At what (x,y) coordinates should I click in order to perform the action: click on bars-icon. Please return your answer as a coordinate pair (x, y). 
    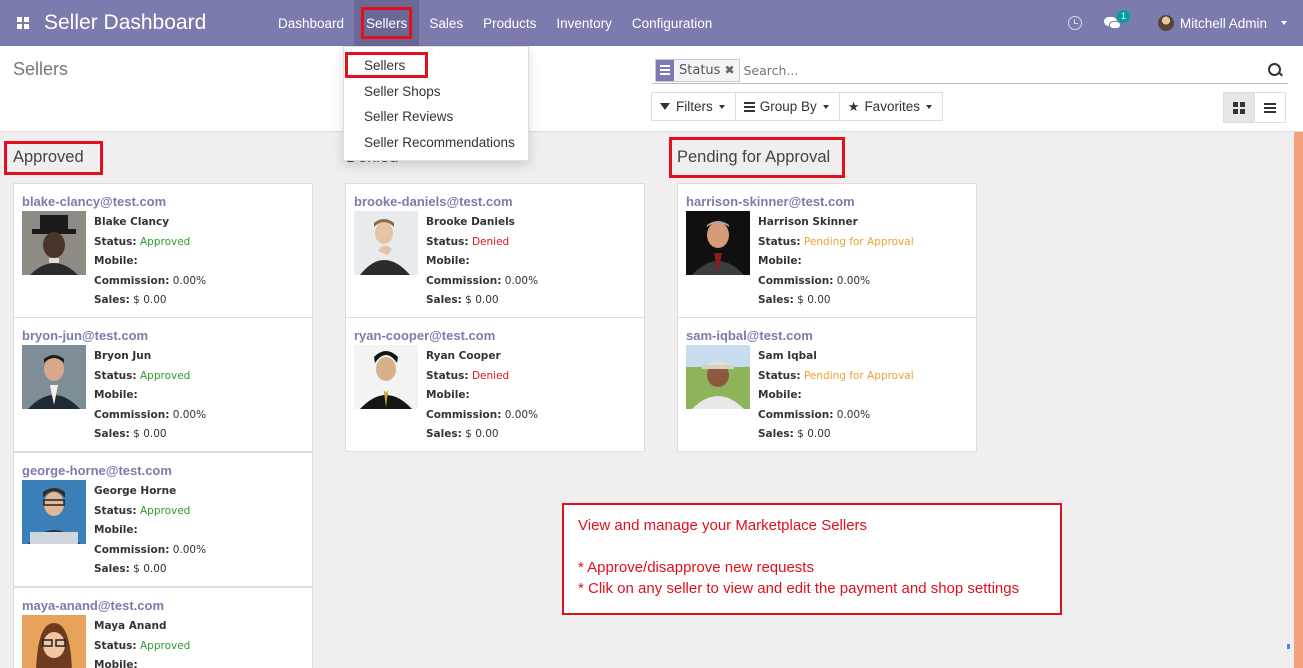
    Looking at the image, I should click on (749, 106).